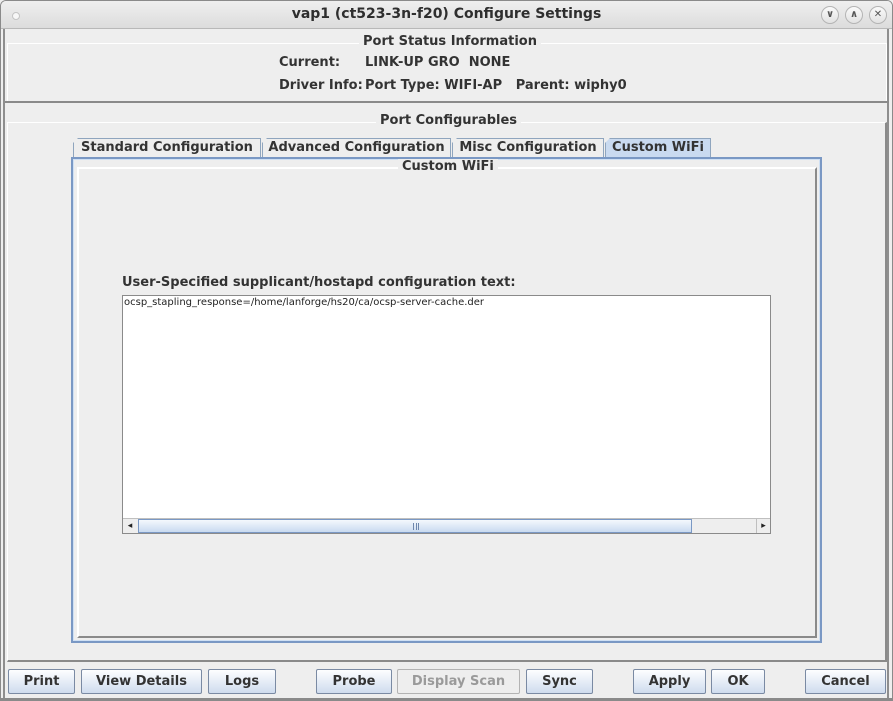  I want to click on sync-button: Sync, so click(559, 681).